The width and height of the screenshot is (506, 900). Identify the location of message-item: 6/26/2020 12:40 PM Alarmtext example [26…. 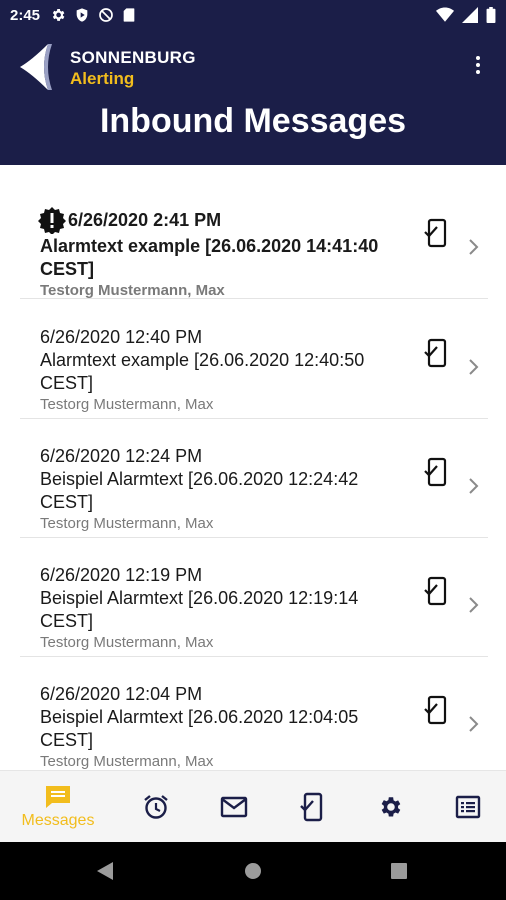
(254, 359).